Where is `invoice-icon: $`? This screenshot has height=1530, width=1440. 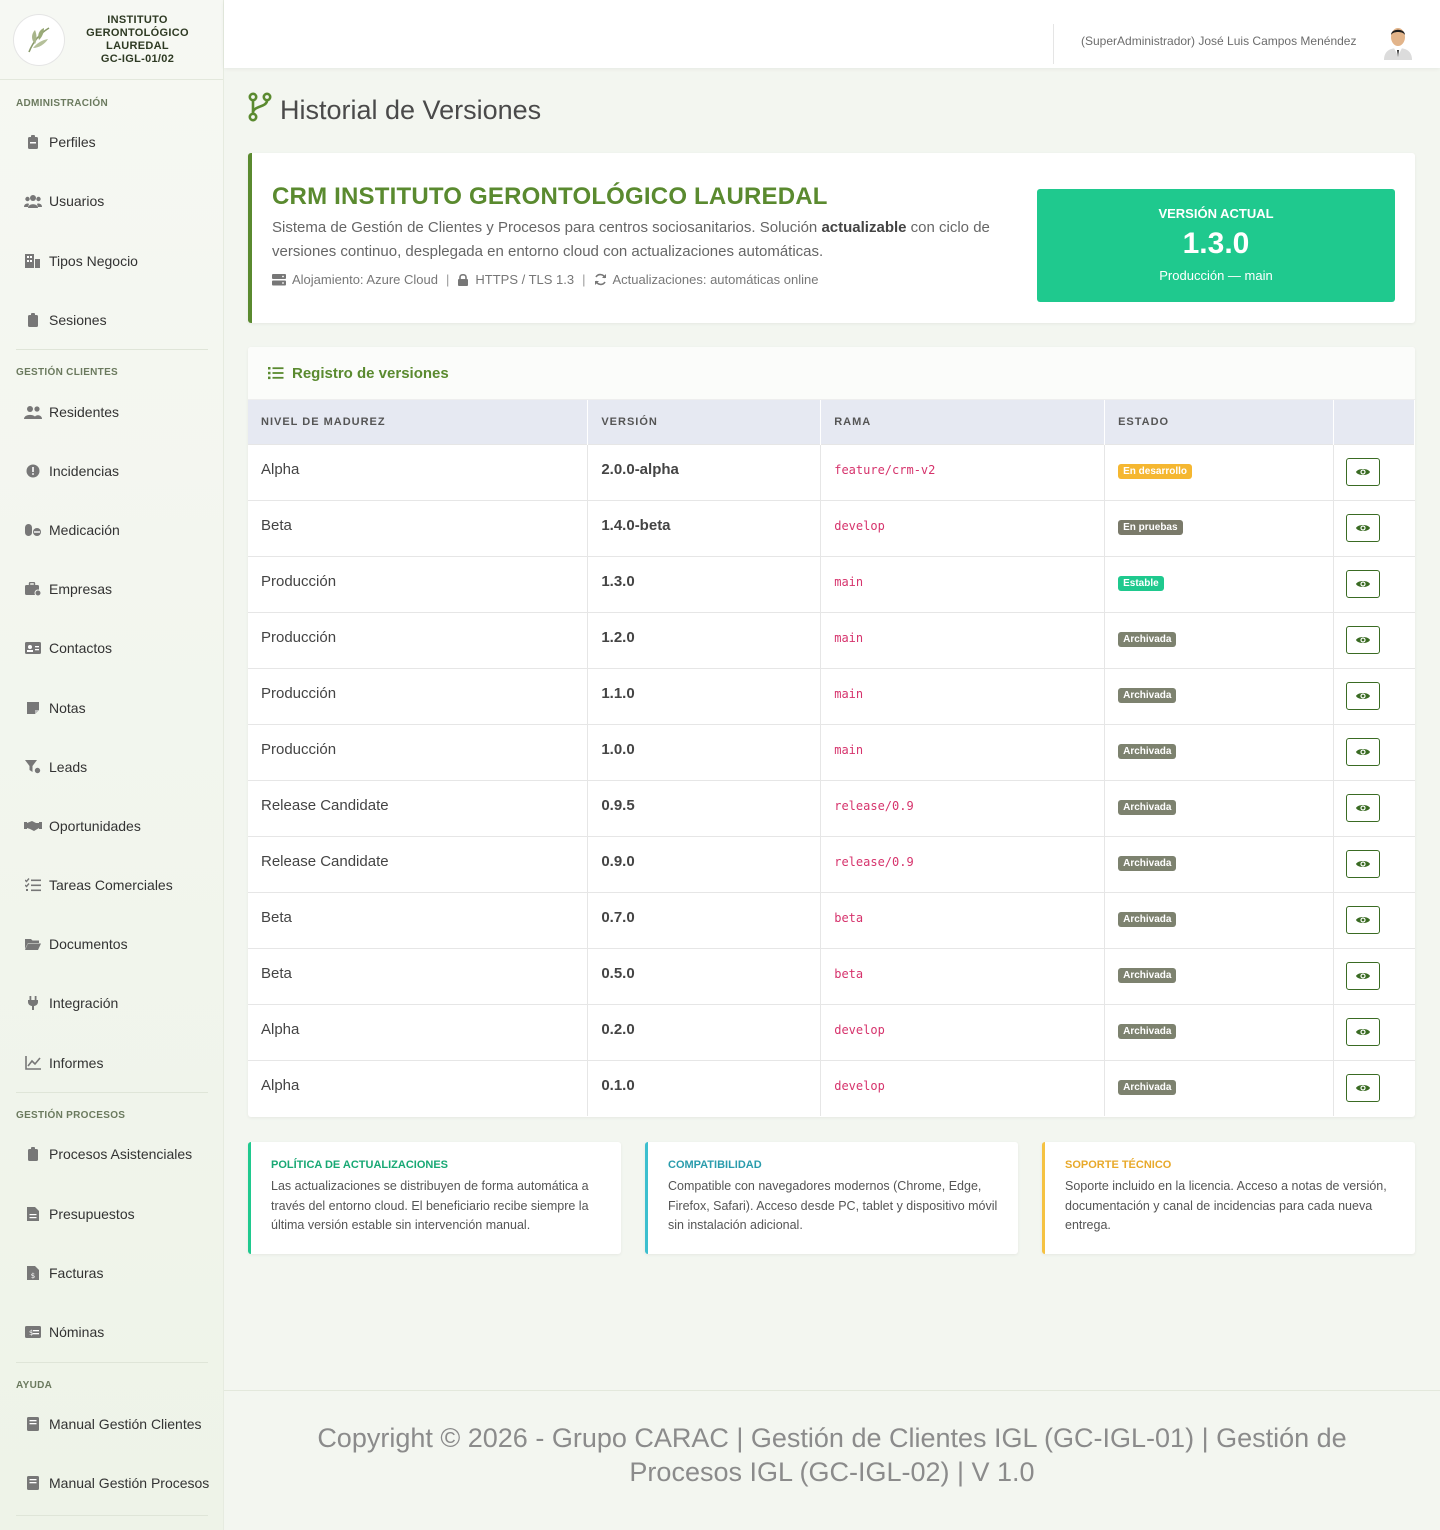 invoice-icon: $ is located at coordinates (33, 1273).